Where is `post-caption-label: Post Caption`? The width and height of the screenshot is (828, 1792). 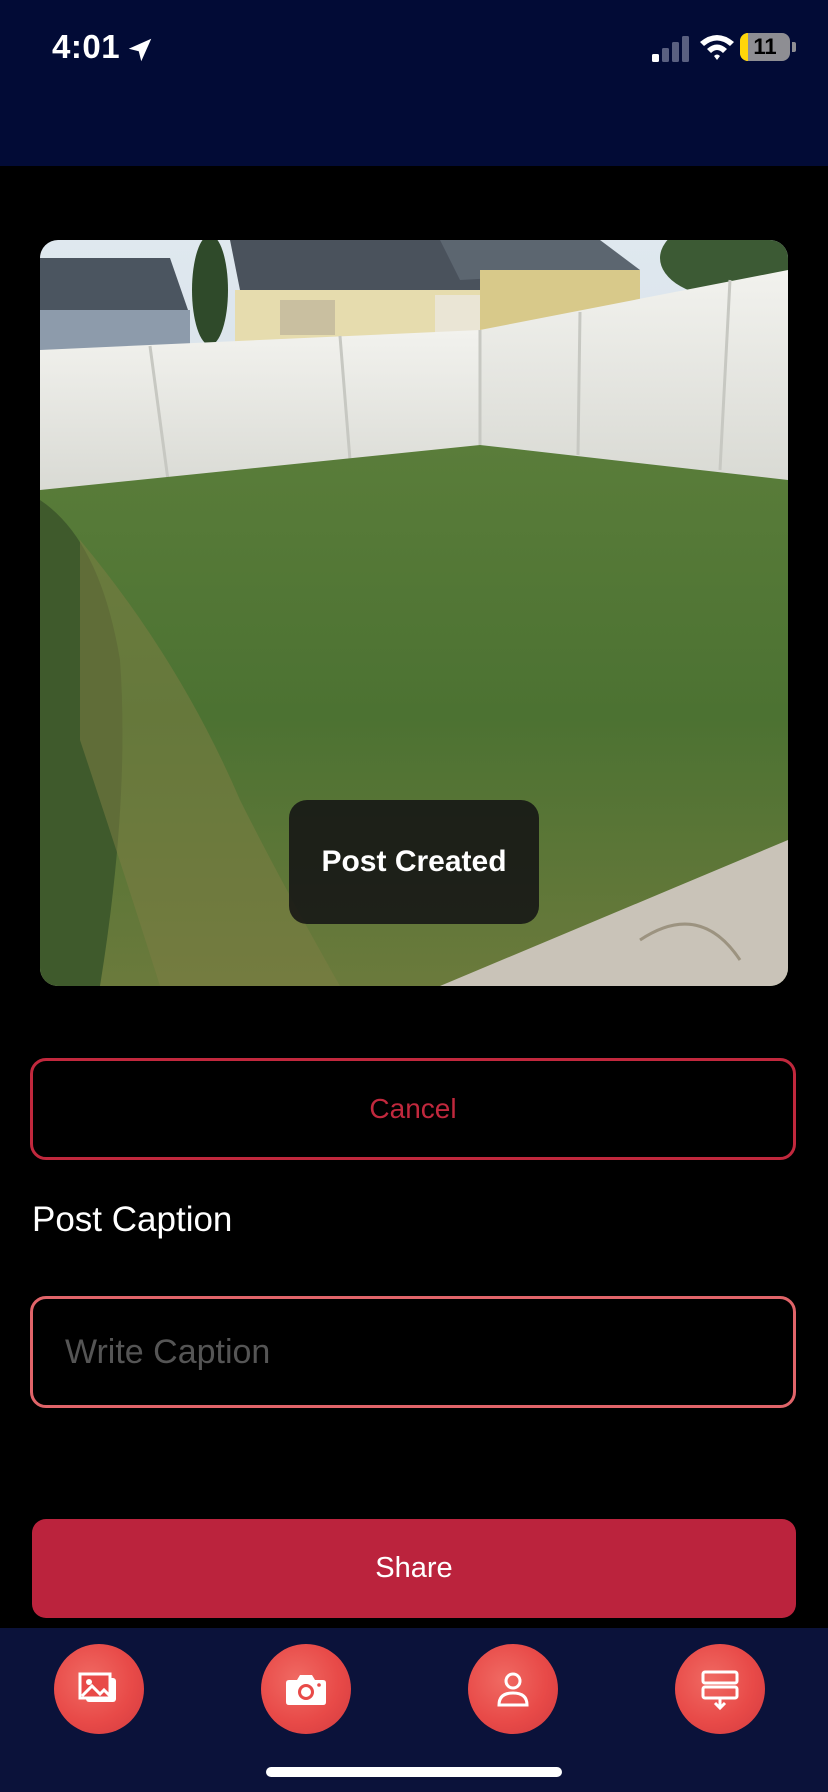
post-caption-label: Post Caption is located at coordinates (132, 1219).